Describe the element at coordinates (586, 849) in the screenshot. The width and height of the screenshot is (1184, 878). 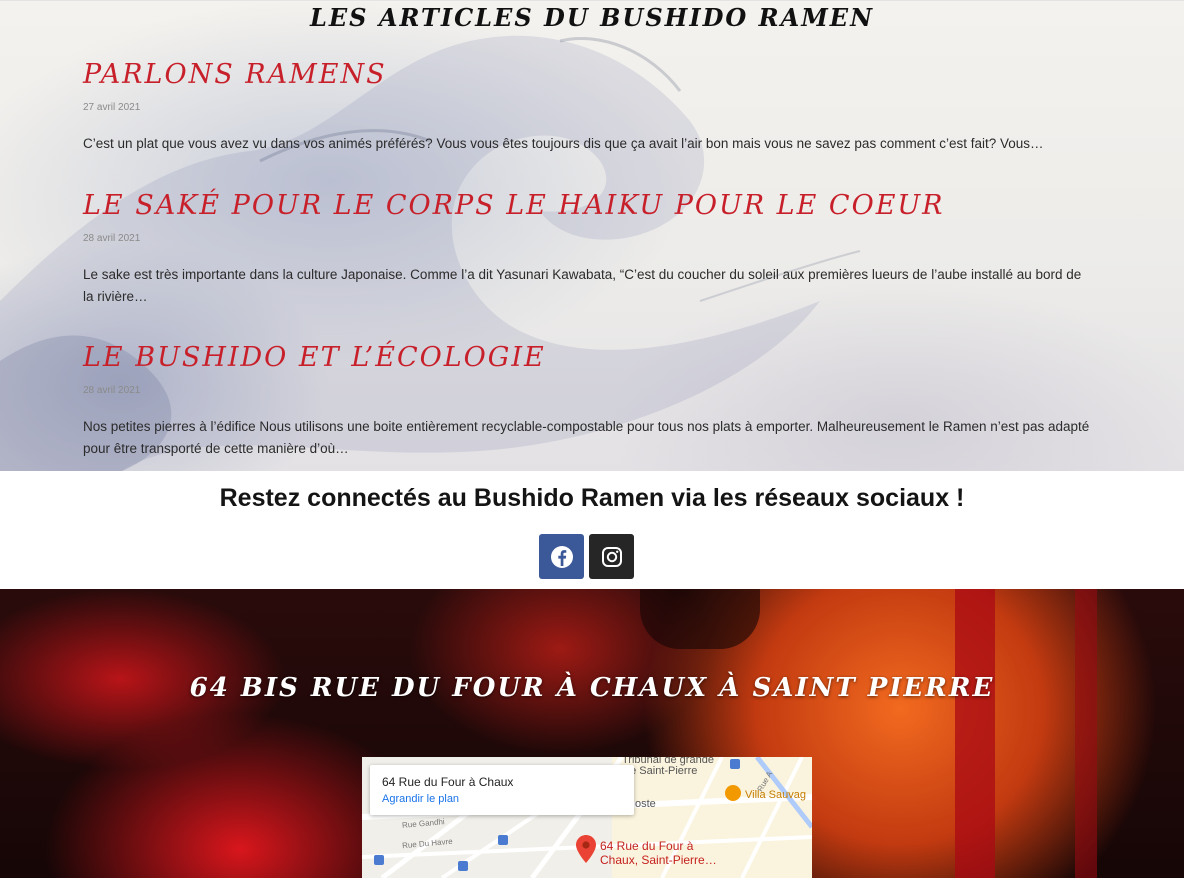
I see `map-pin-icon` at that location.